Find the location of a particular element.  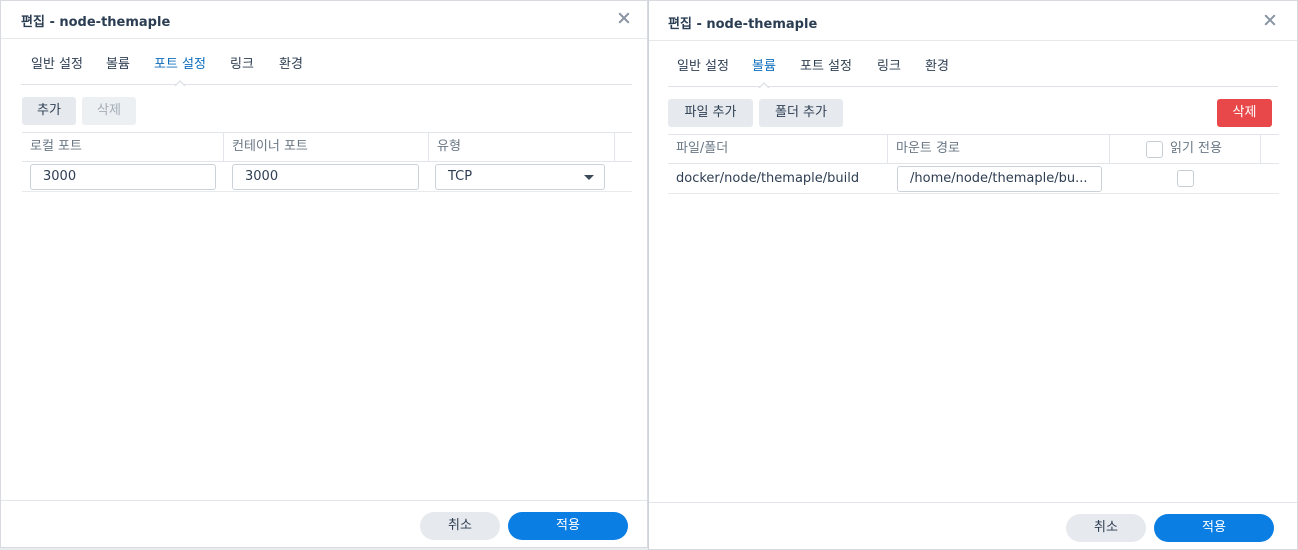

file-folder-cell: docker/node/themaple/build is located at coordinates (768, 178).